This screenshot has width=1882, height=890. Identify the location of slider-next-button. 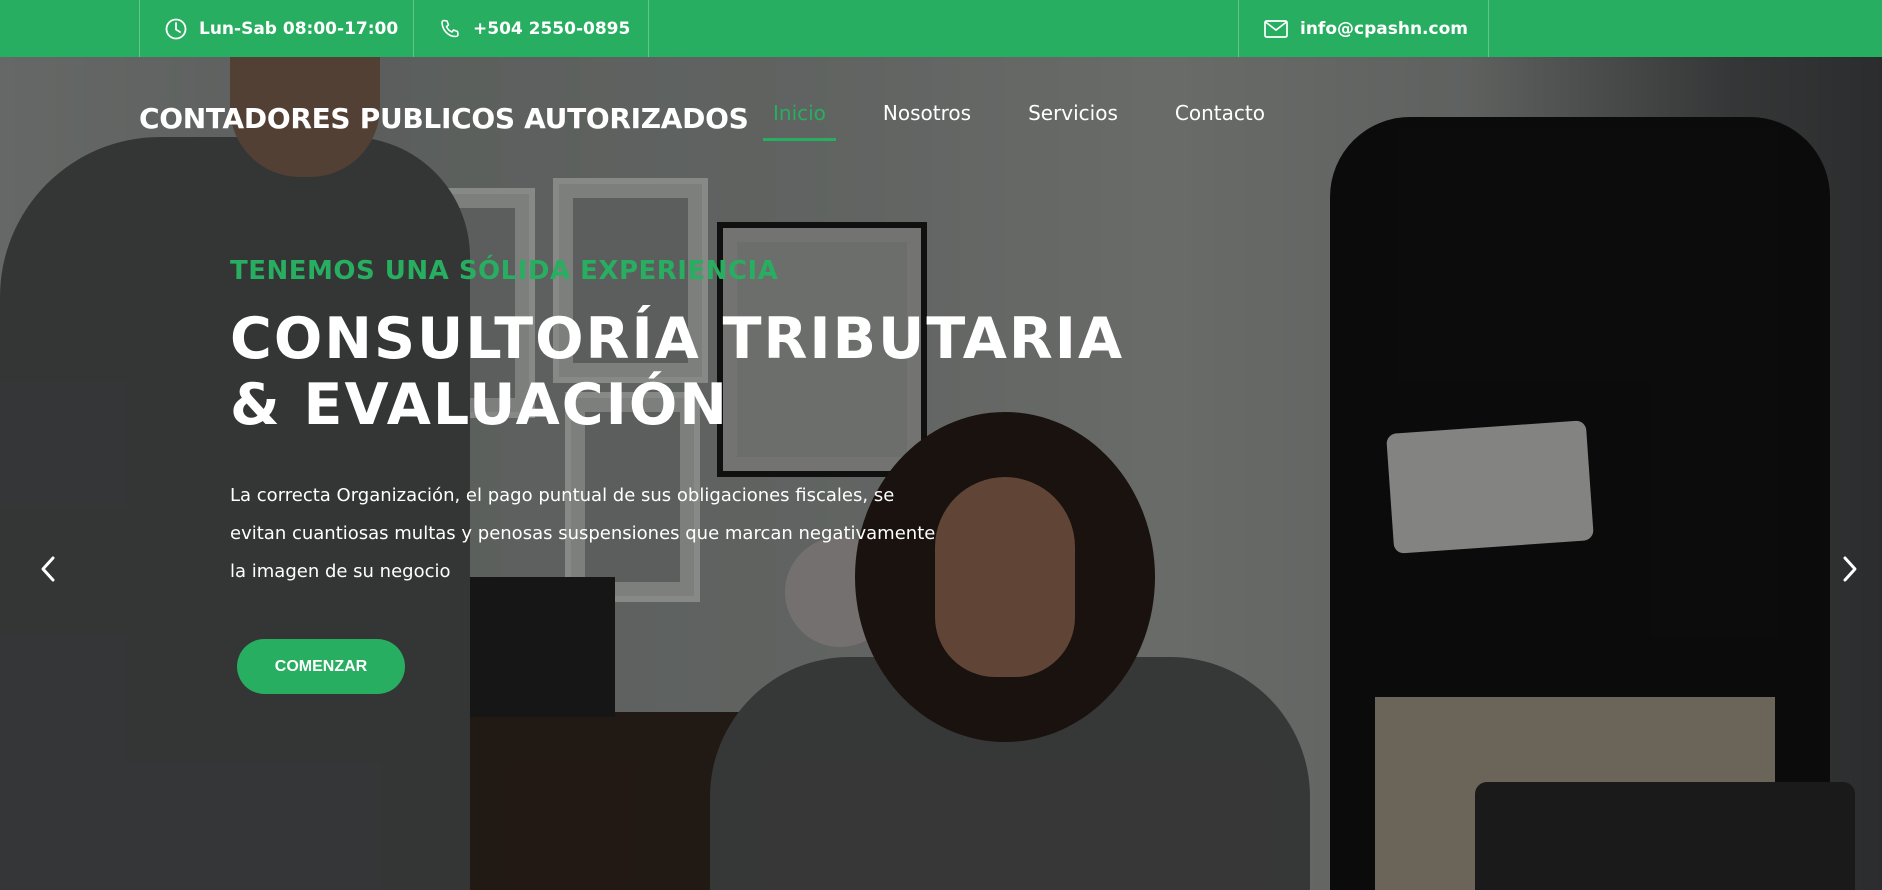
(1850, 569).